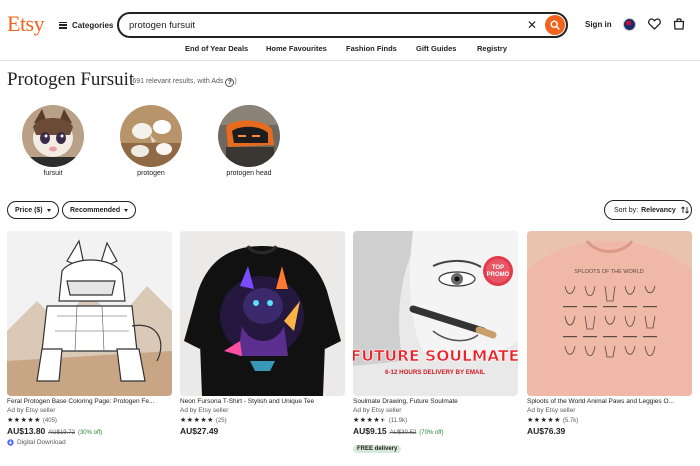 The width and height of the screenshot is (700, 466). I want to click on menu-icon, so click(63, 25).